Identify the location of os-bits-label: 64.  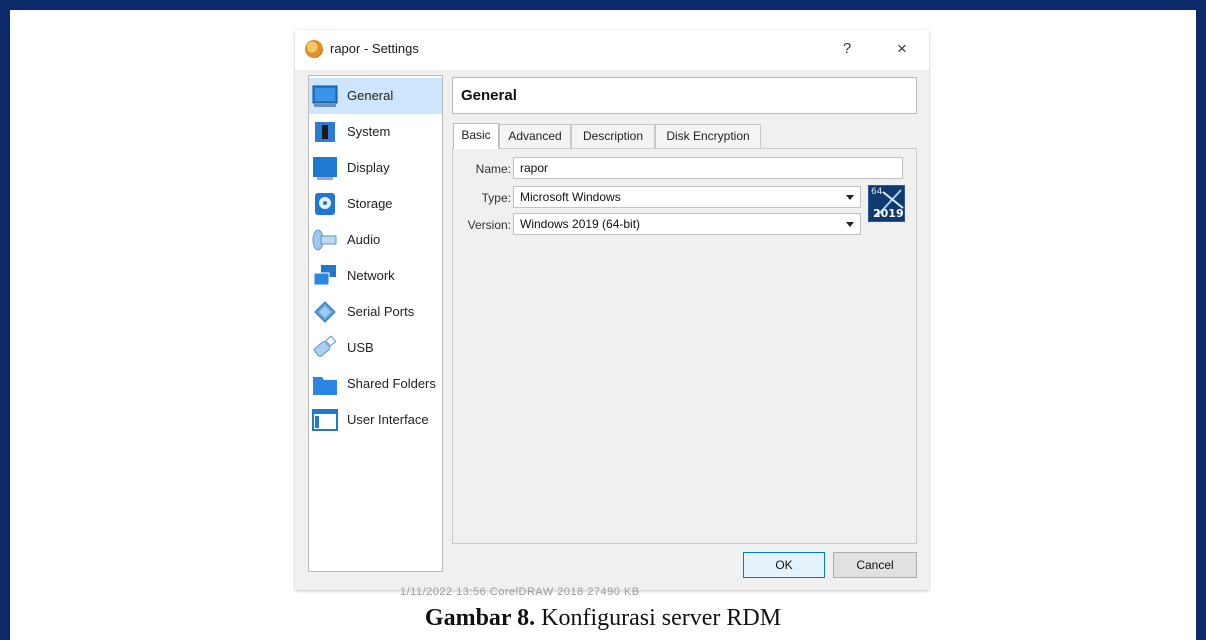
(877, 192).